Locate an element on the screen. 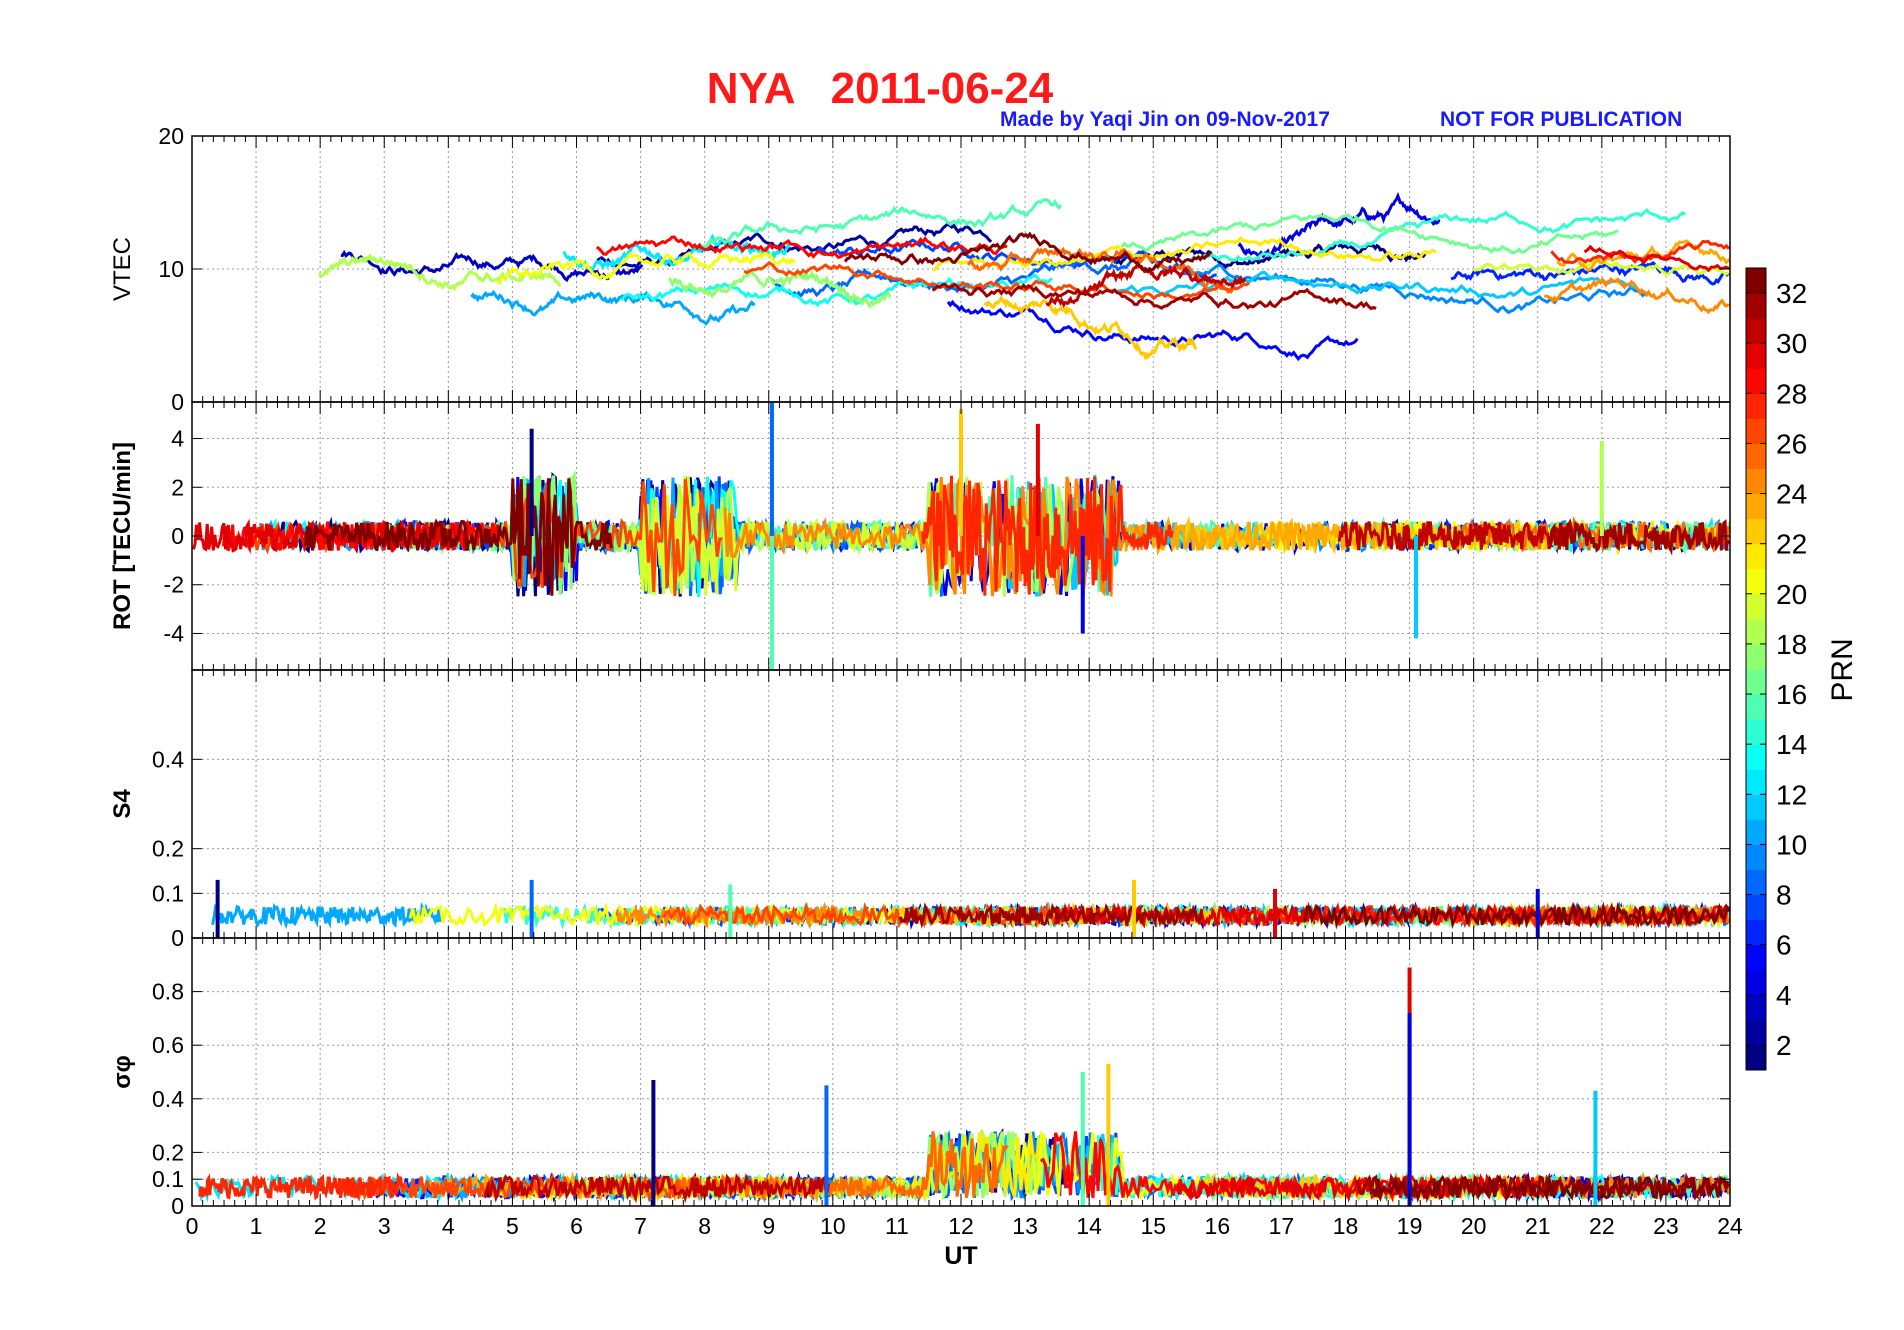  colorbar-tick-label: 24 is located at coordinates (1791, 494).